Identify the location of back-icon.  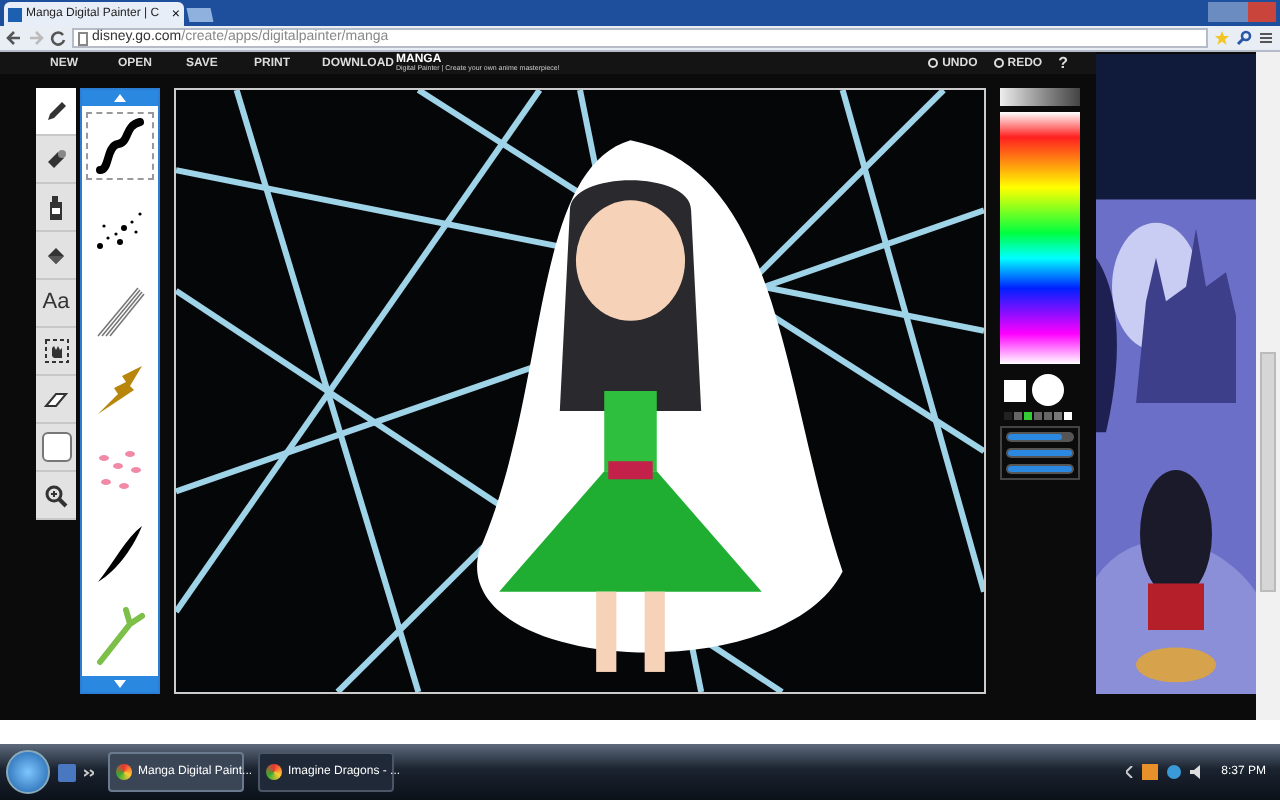
(14, 38).